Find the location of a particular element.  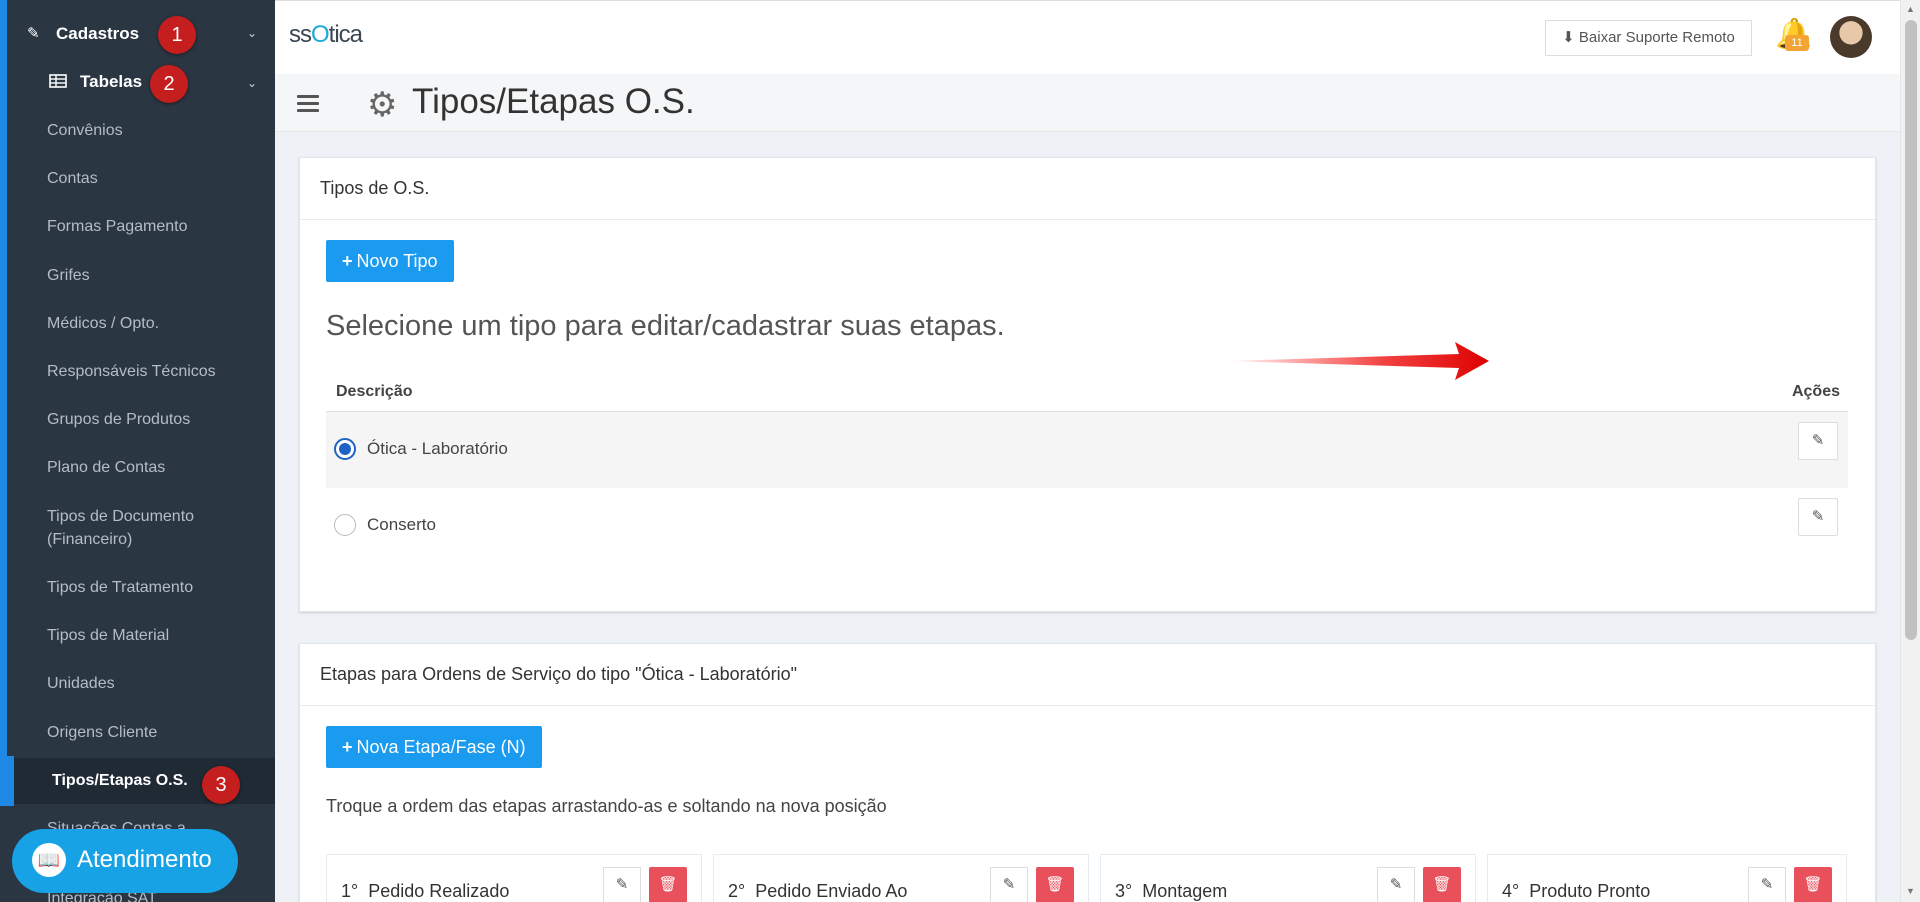

notification-count-badge: 11 is located at coordinates (1797, 43).